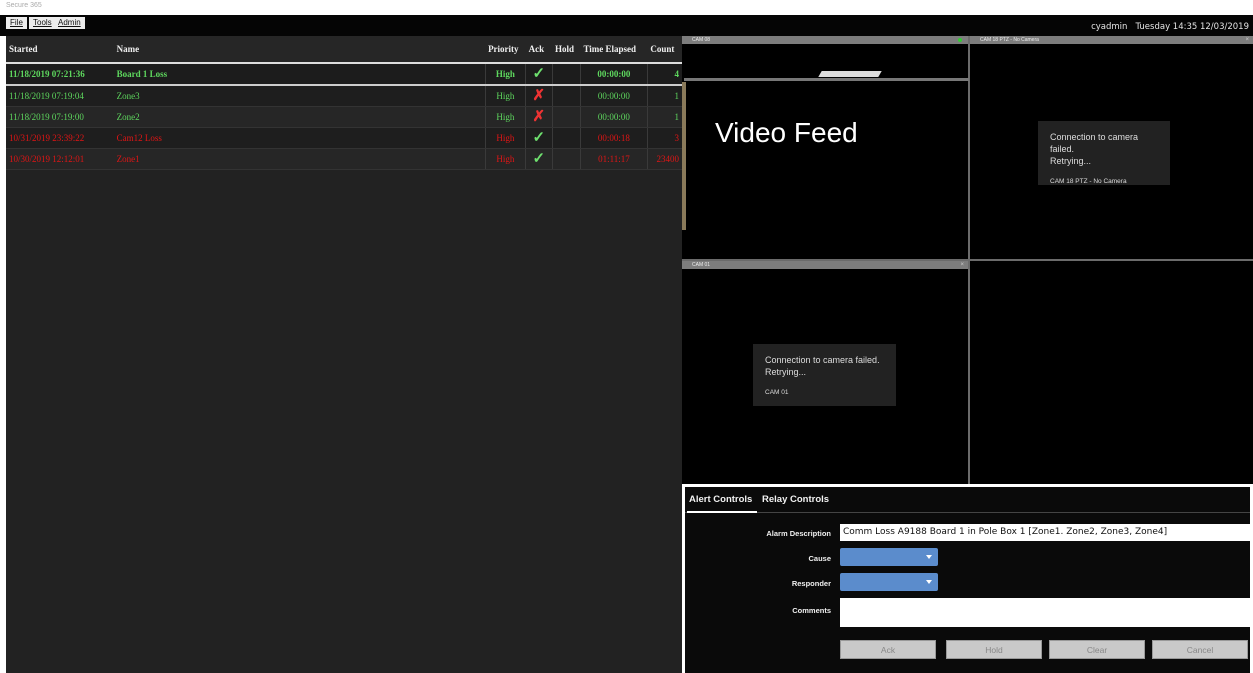  Describe the element at coordinates (826, 79) in the screenshot. I see `video-artifact-line` at that location.